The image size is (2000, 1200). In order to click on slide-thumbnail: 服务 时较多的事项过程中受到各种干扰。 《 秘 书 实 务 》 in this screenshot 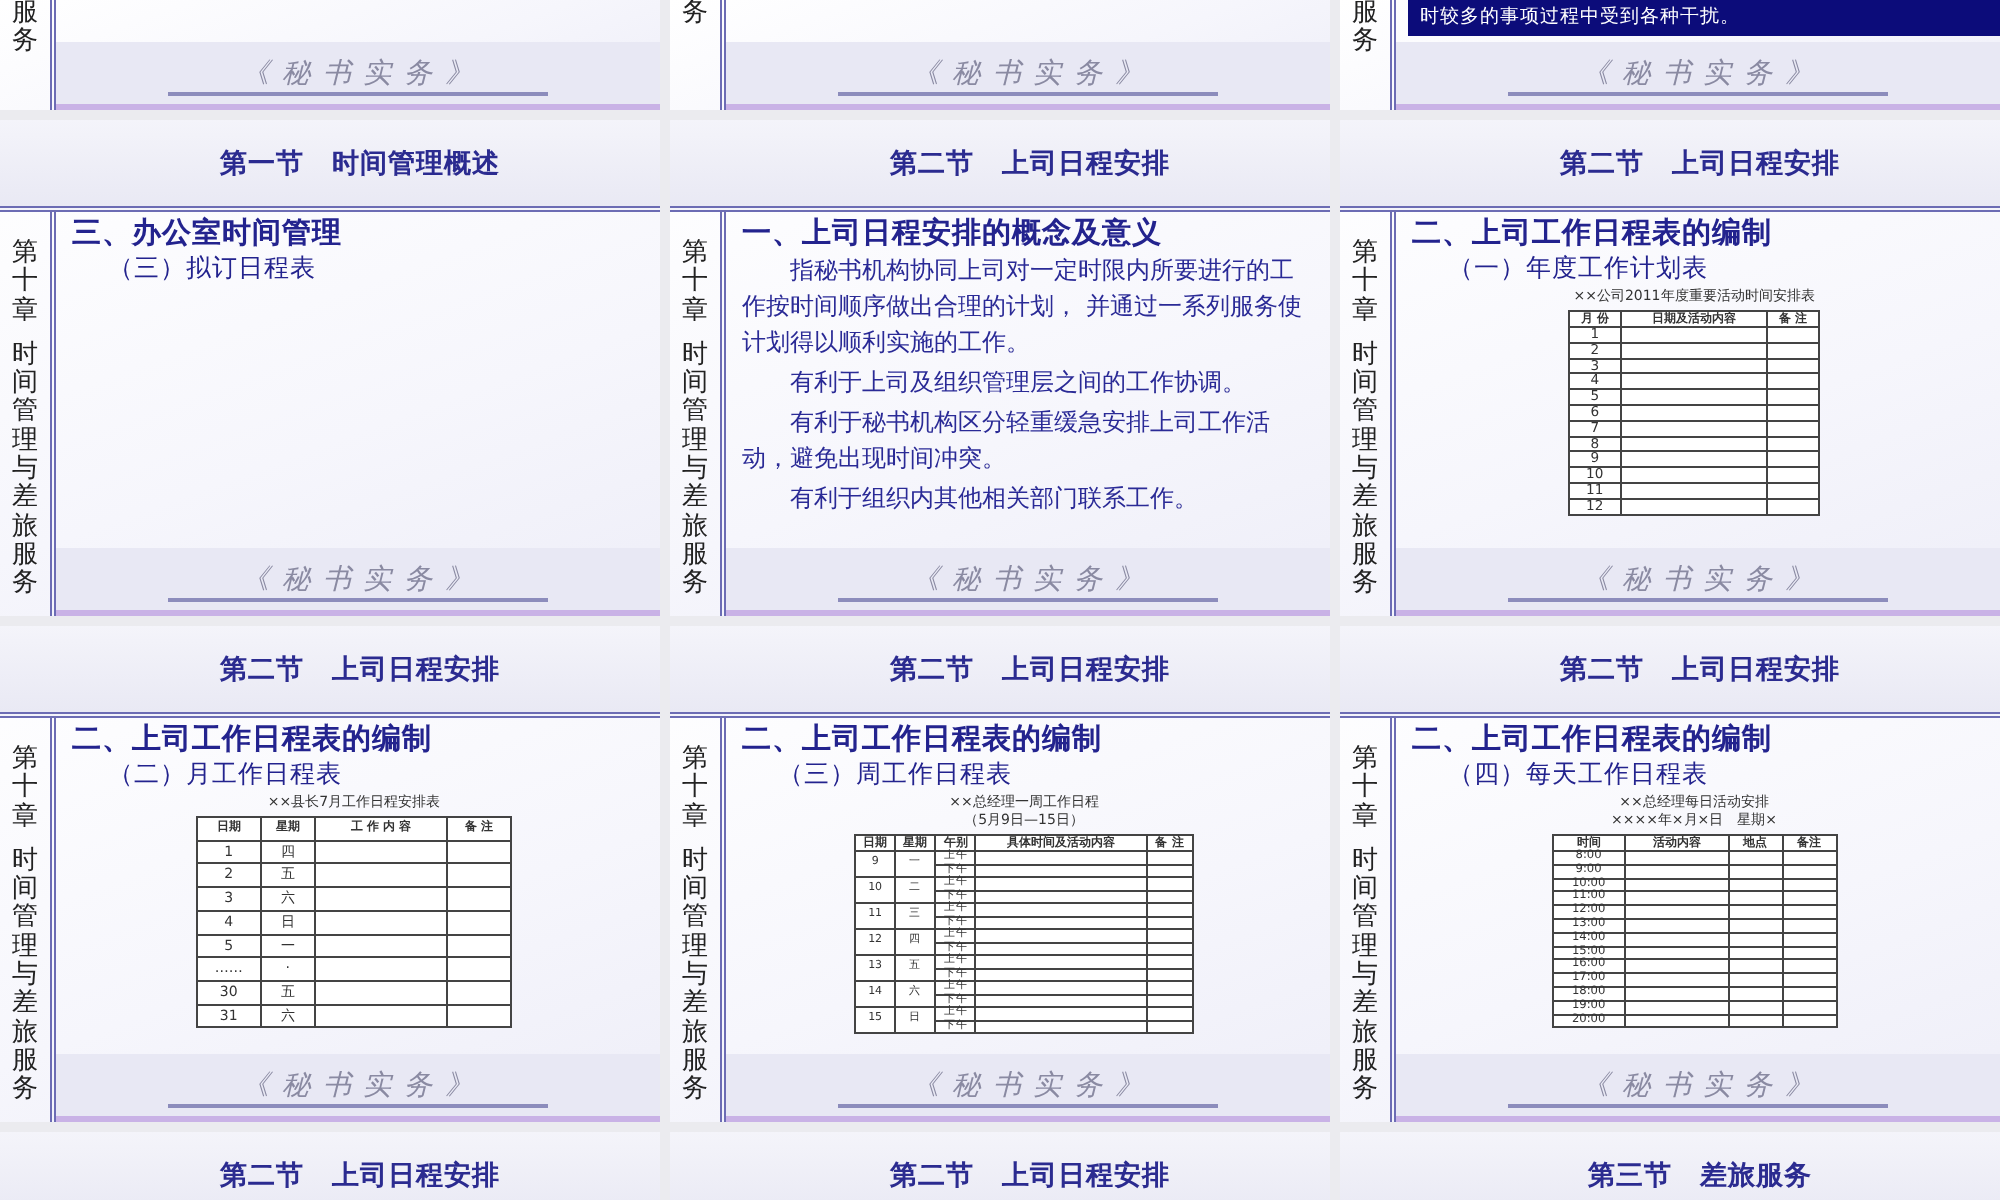, I will do `click(1670, 55)`.